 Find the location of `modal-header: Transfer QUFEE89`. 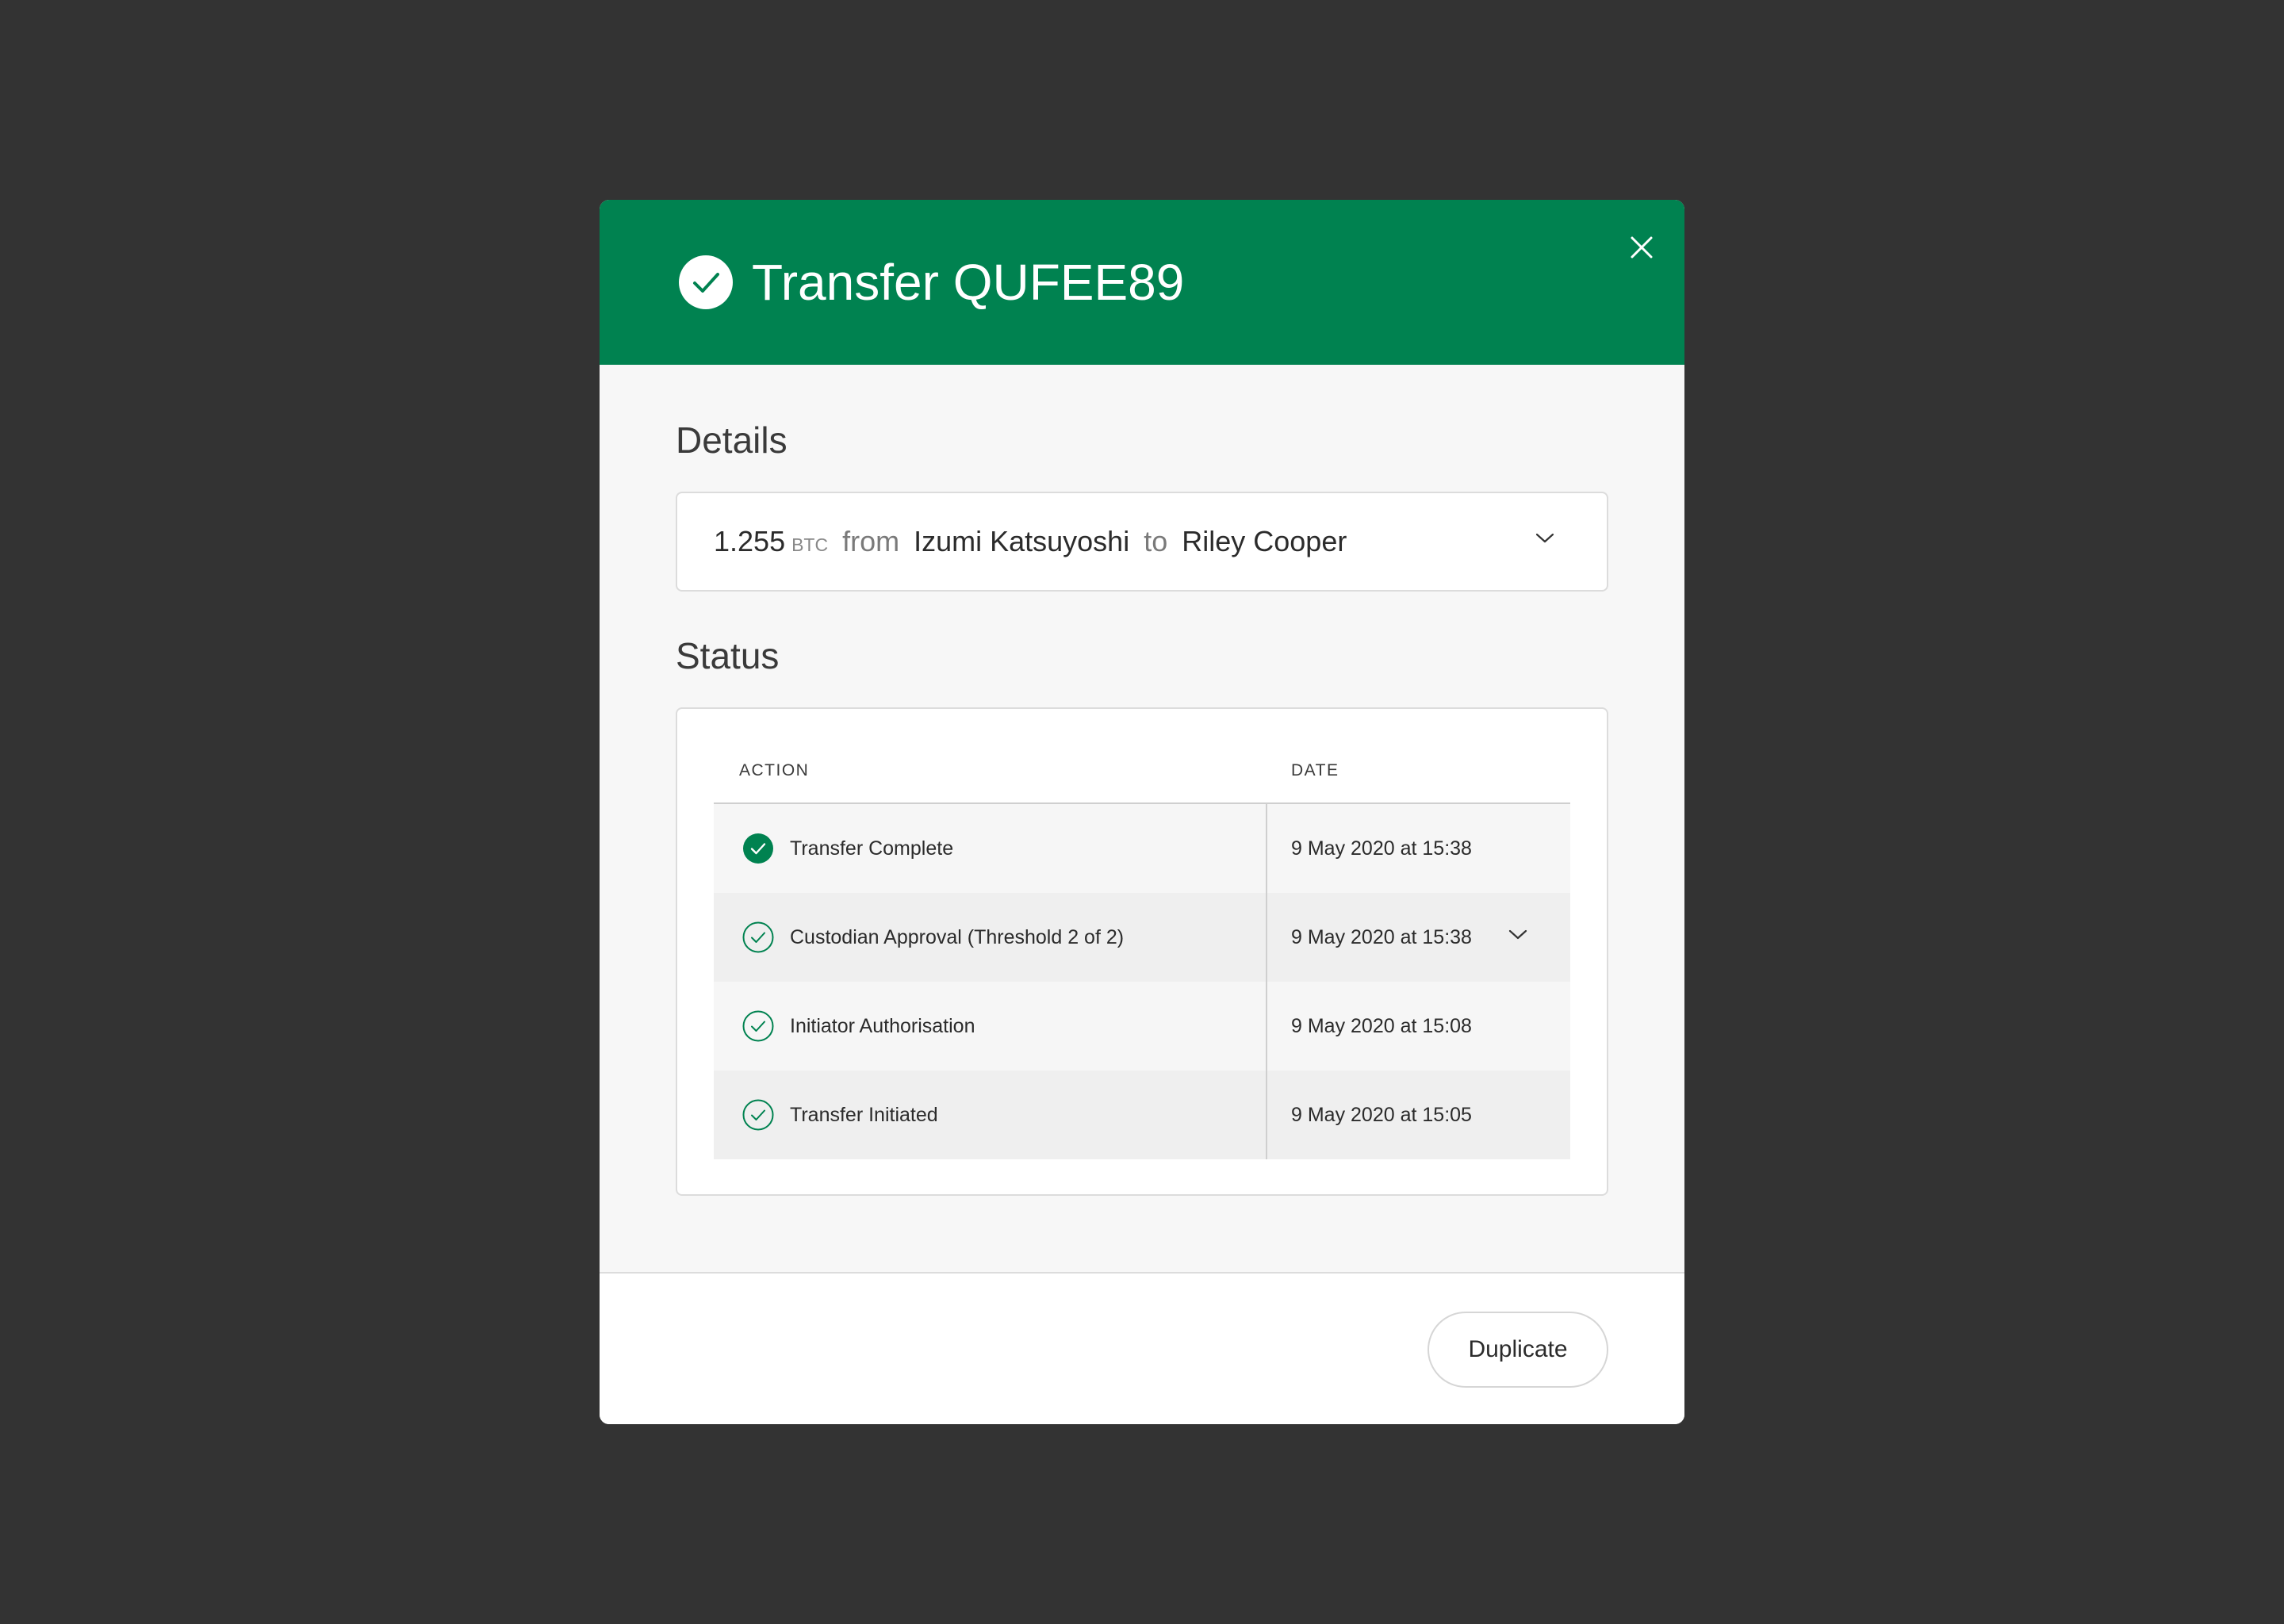

modal-header: Transfer QUFEE89 is located at coordinates (1142, 282).